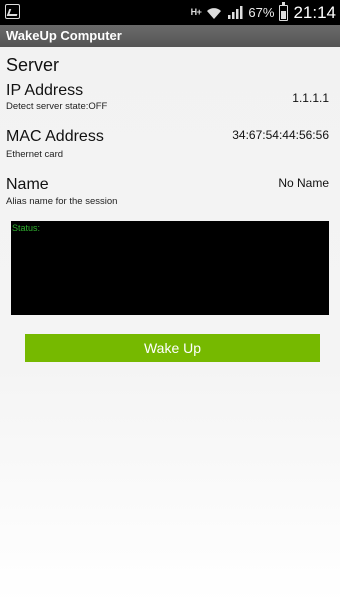 The height and width of the screenshot is (604, 340). Describe the element at coordinates (303, 183) in the screenshot. I see `name-value: No Name` at that location.